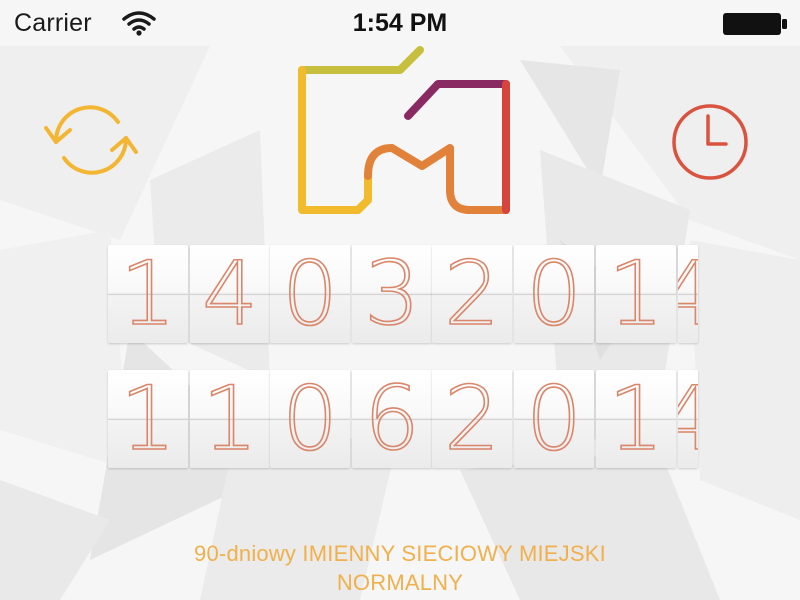 This screenshot has height=600, width=800. I want to click on flip-card: 3, so click(392, 293).